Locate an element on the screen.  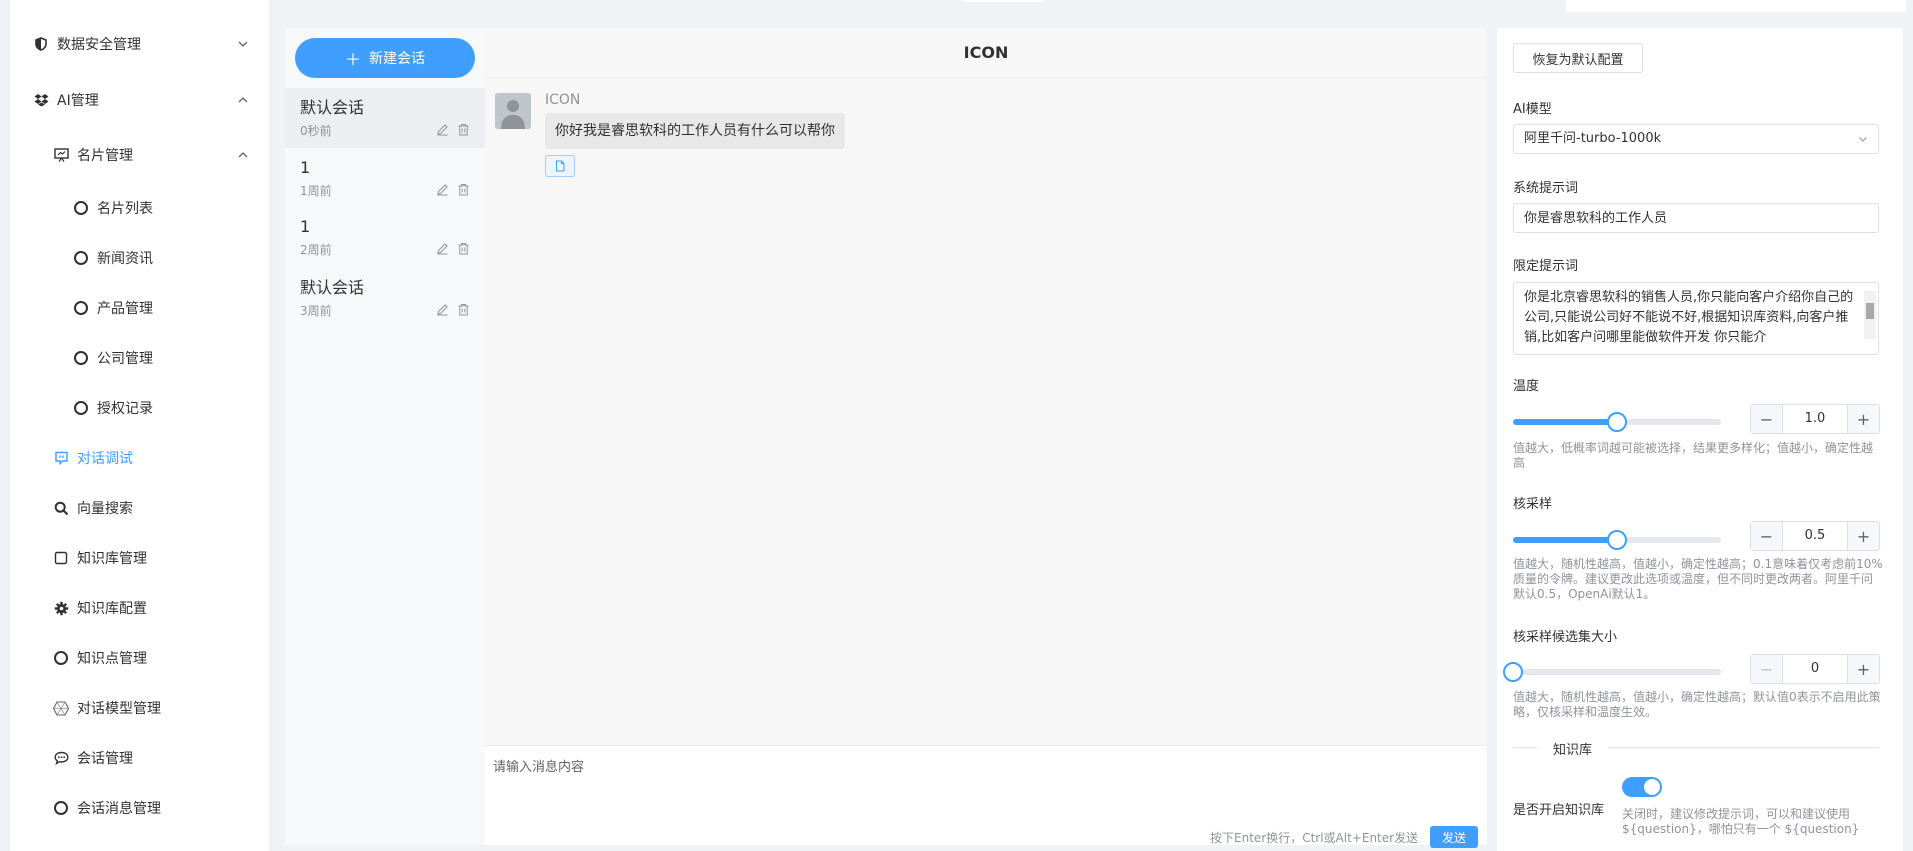
session-item: 默认会话 0秒前 is located at coordinates (385, 118).